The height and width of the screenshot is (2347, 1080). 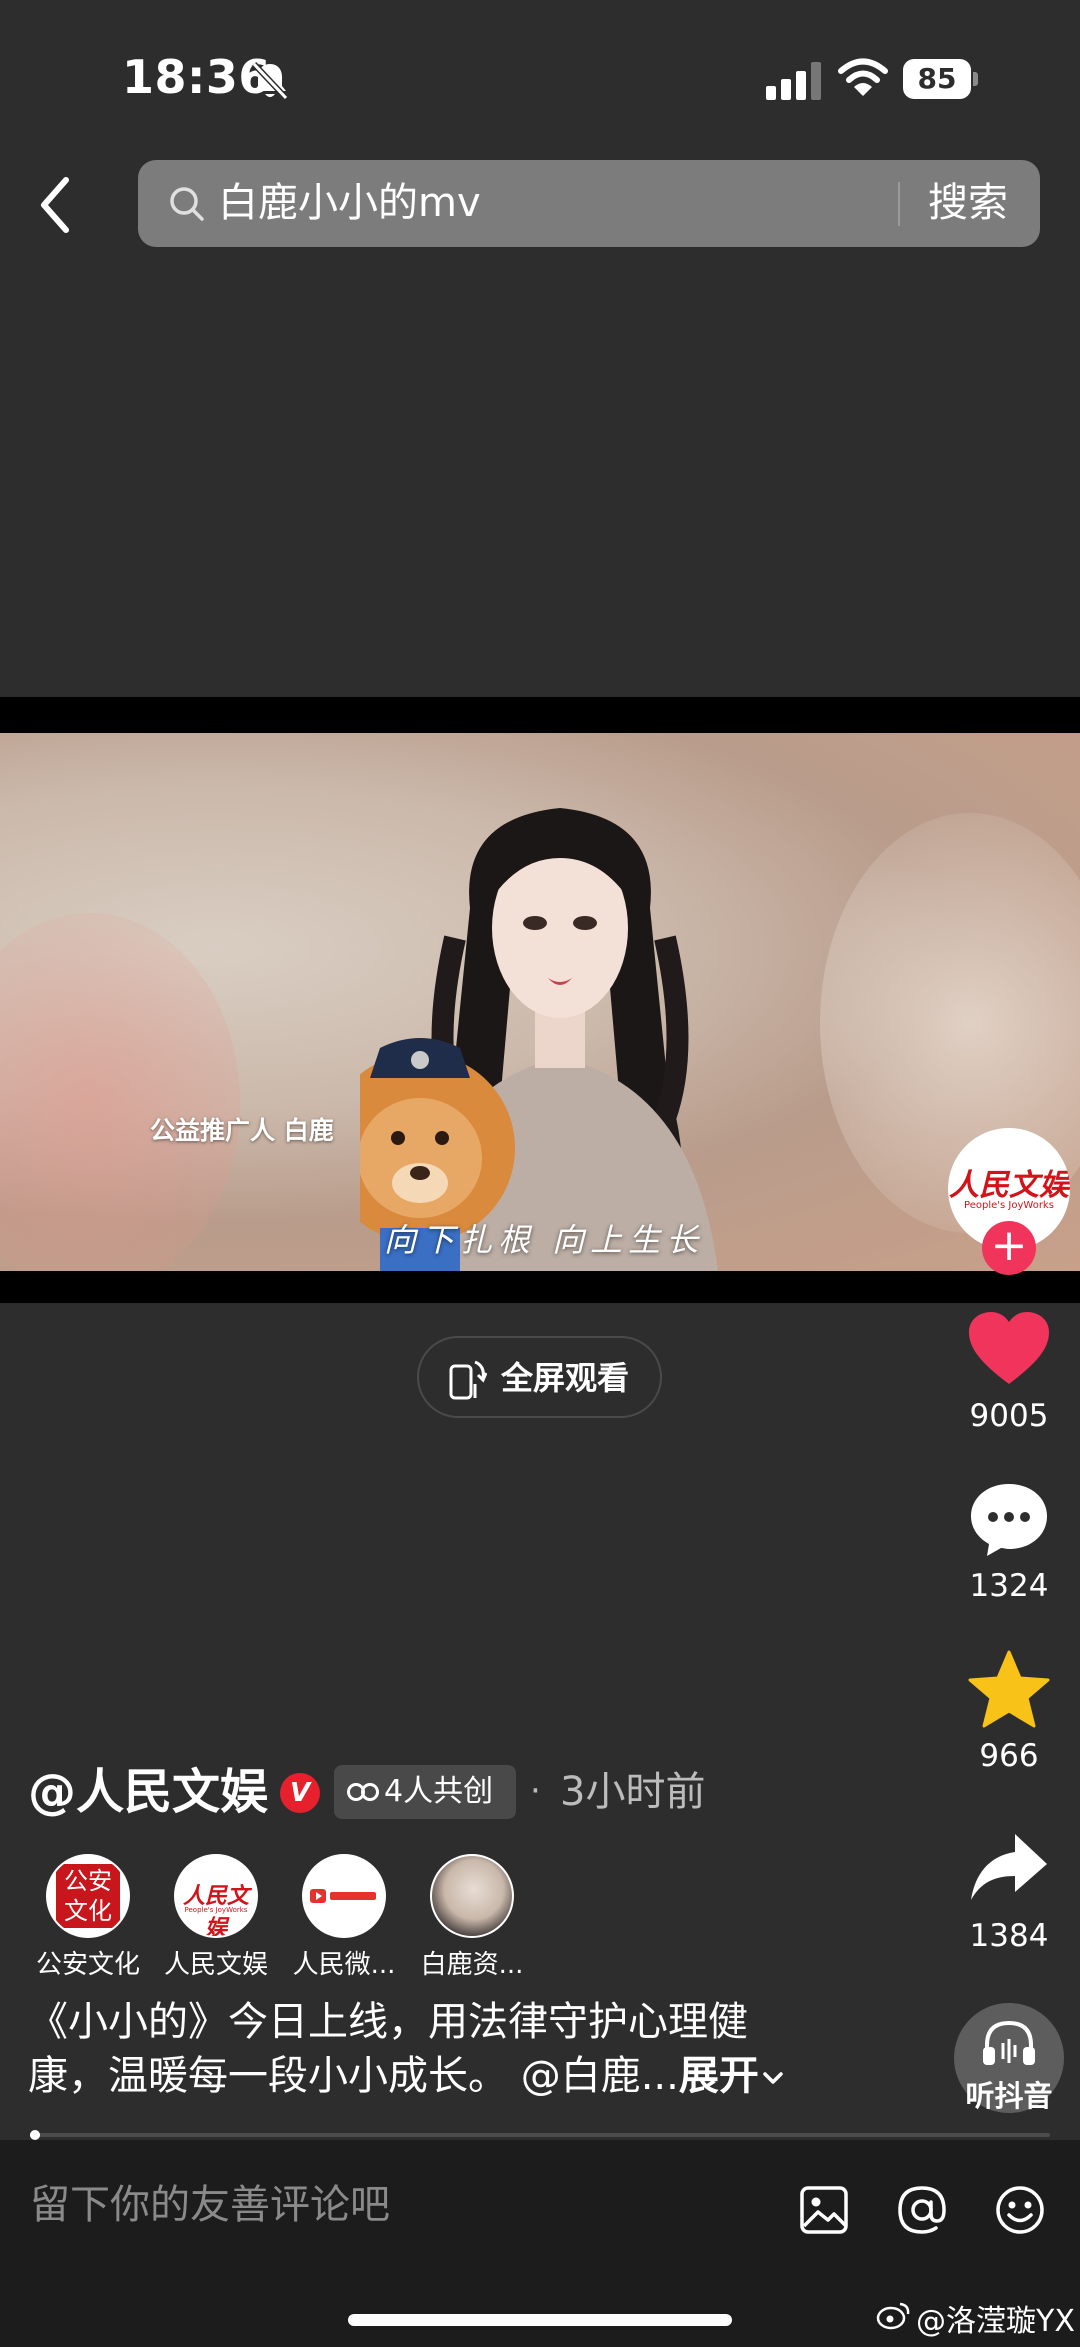 What do you see at coordinates (1009, 1185) in the screenshot?
I see `avatar-logo-text: 人民文娱` at bounding box center [1009, 1185].